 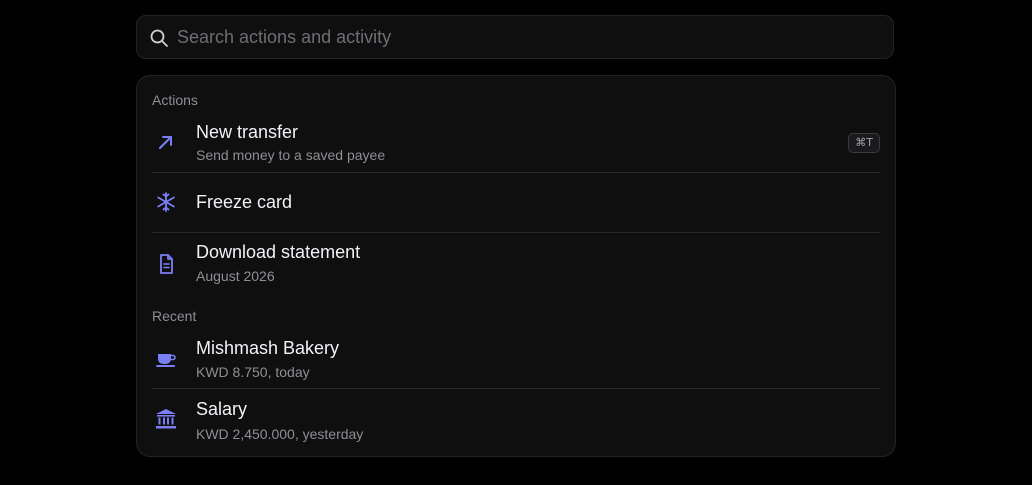 I want to click on snowflake-icon, so click(x=166, y=202).